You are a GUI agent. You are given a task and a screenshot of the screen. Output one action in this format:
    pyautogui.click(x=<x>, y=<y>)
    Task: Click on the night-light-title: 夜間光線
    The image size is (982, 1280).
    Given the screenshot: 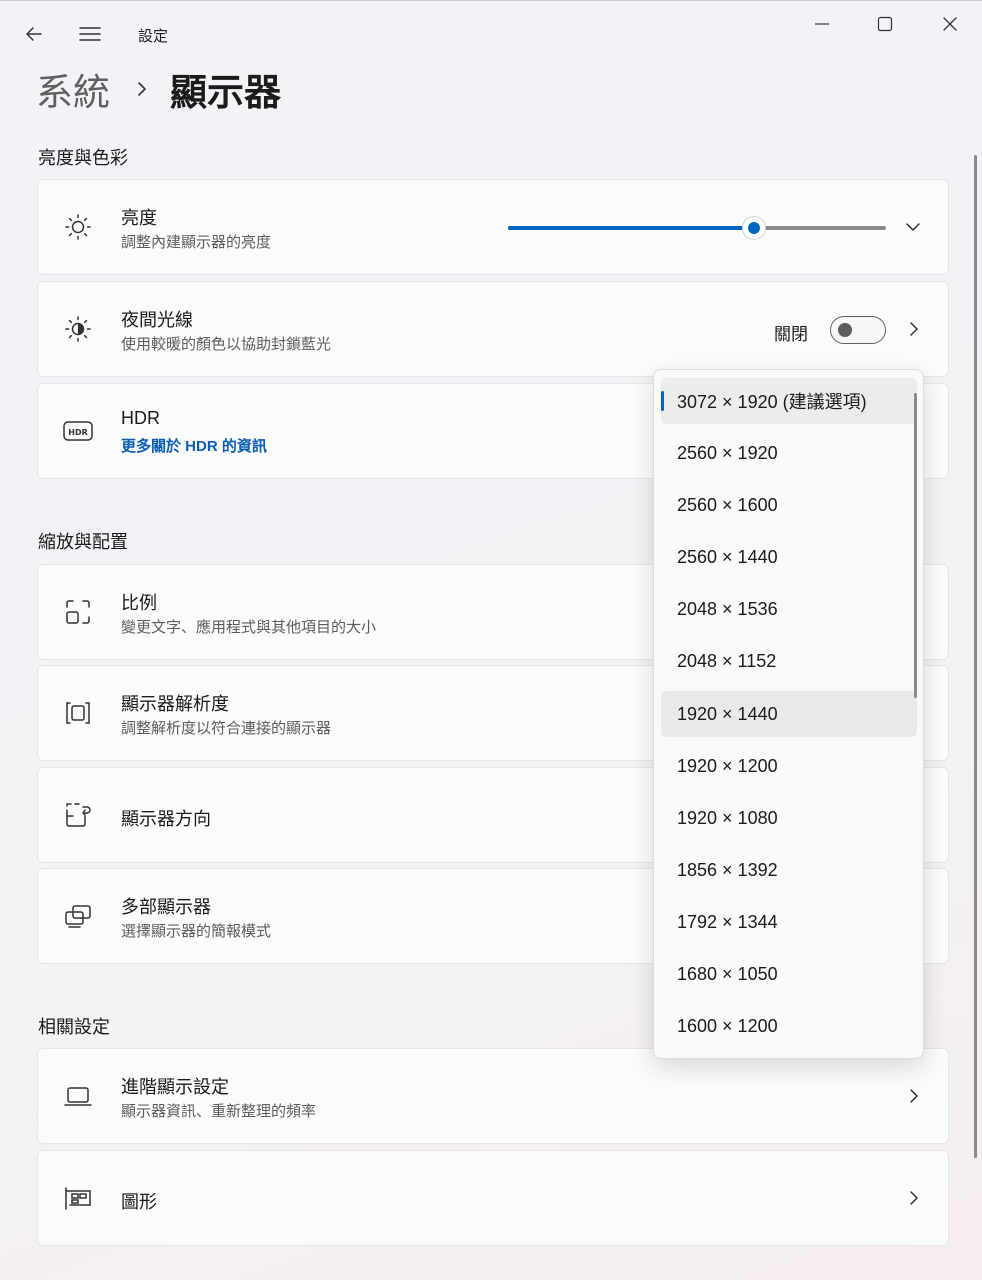 What is the action you would take?
    pyautogui.click(x=157, y=320)
    